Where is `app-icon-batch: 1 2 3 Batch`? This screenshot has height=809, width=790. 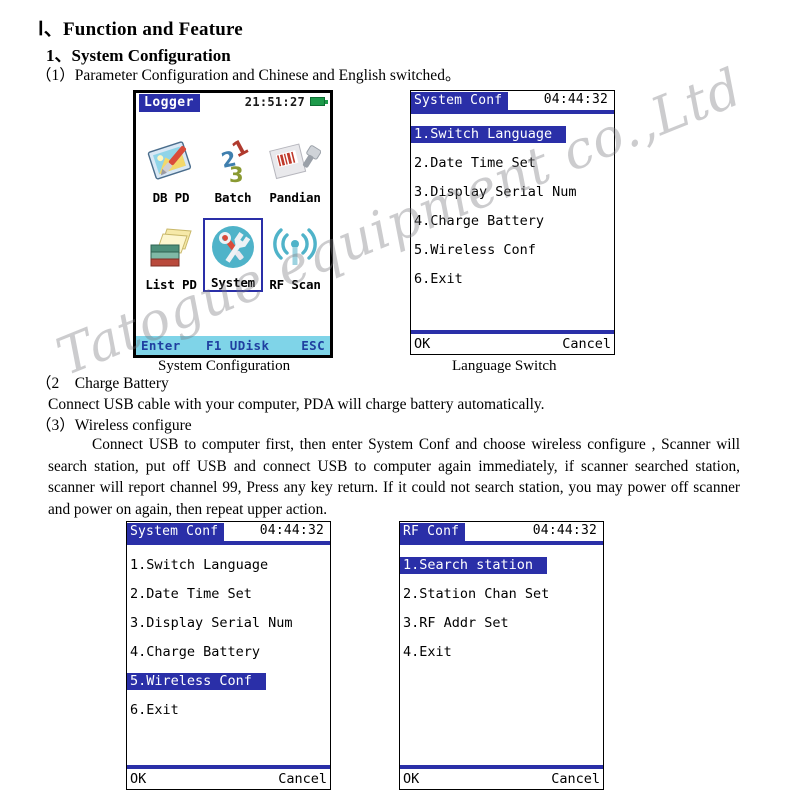
app-icon-batch: 1 2 3 Batch is located at coordinates (233, 163).